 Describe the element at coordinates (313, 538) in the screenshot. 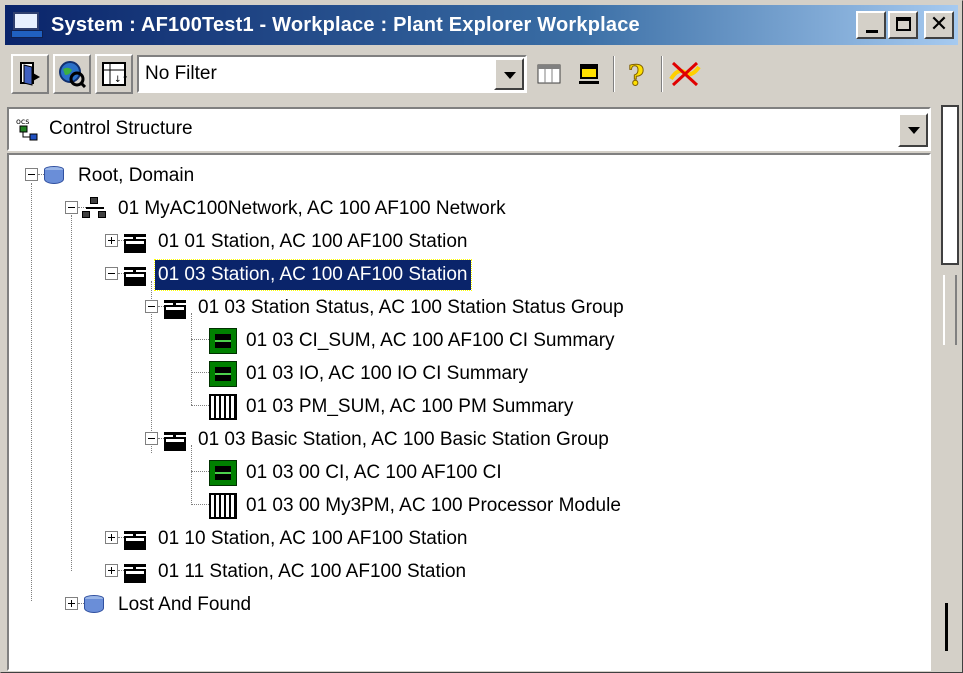

I see `tree-node-label: 01 10 Station, AC 100 AF100 Station` at that location.